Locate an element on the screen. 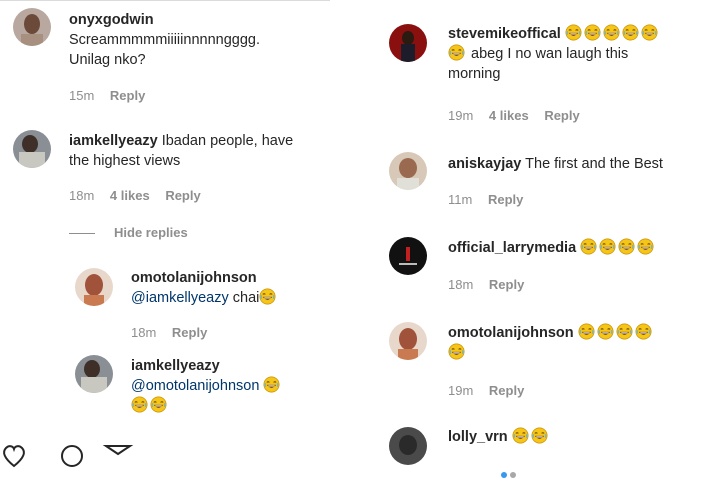  hide-replies-button: Hide replies is located at coordinates (151, 232).